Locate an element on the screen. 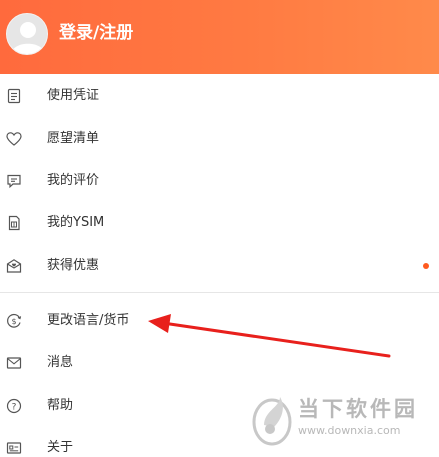 Image resolution: width=439 pixels, height=457 pixels. watermark-logo-icon is located at coordinates (272, 421).